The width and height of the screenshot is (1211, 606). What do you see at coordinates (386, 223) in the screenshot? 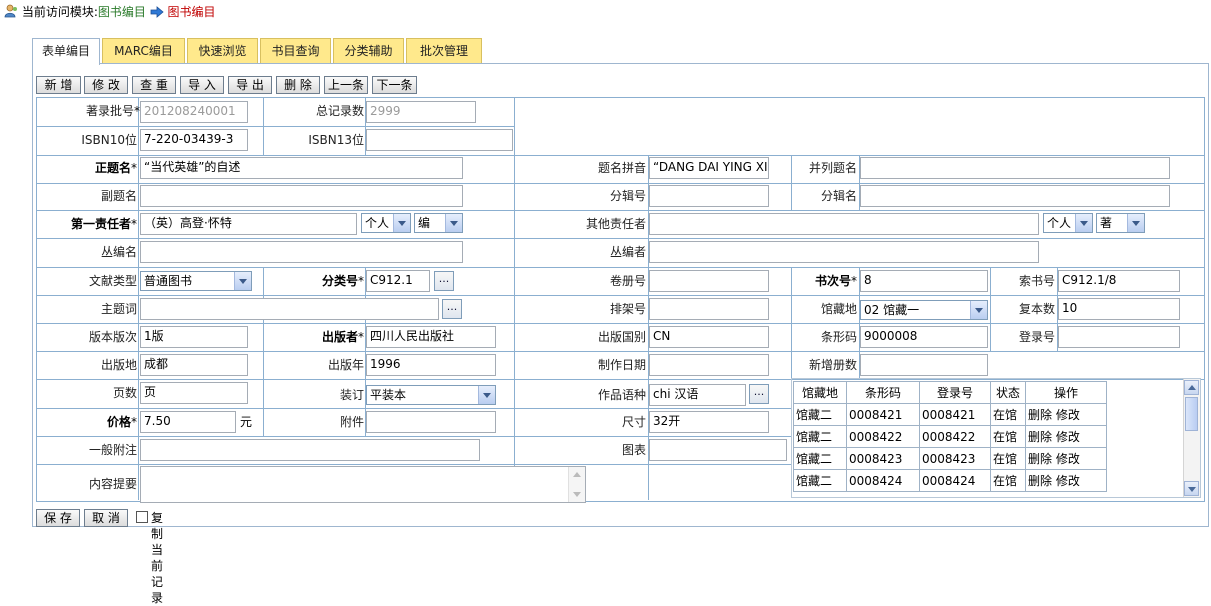
I see `first-author-type-select: 个人` at bounding box center [386, 223].